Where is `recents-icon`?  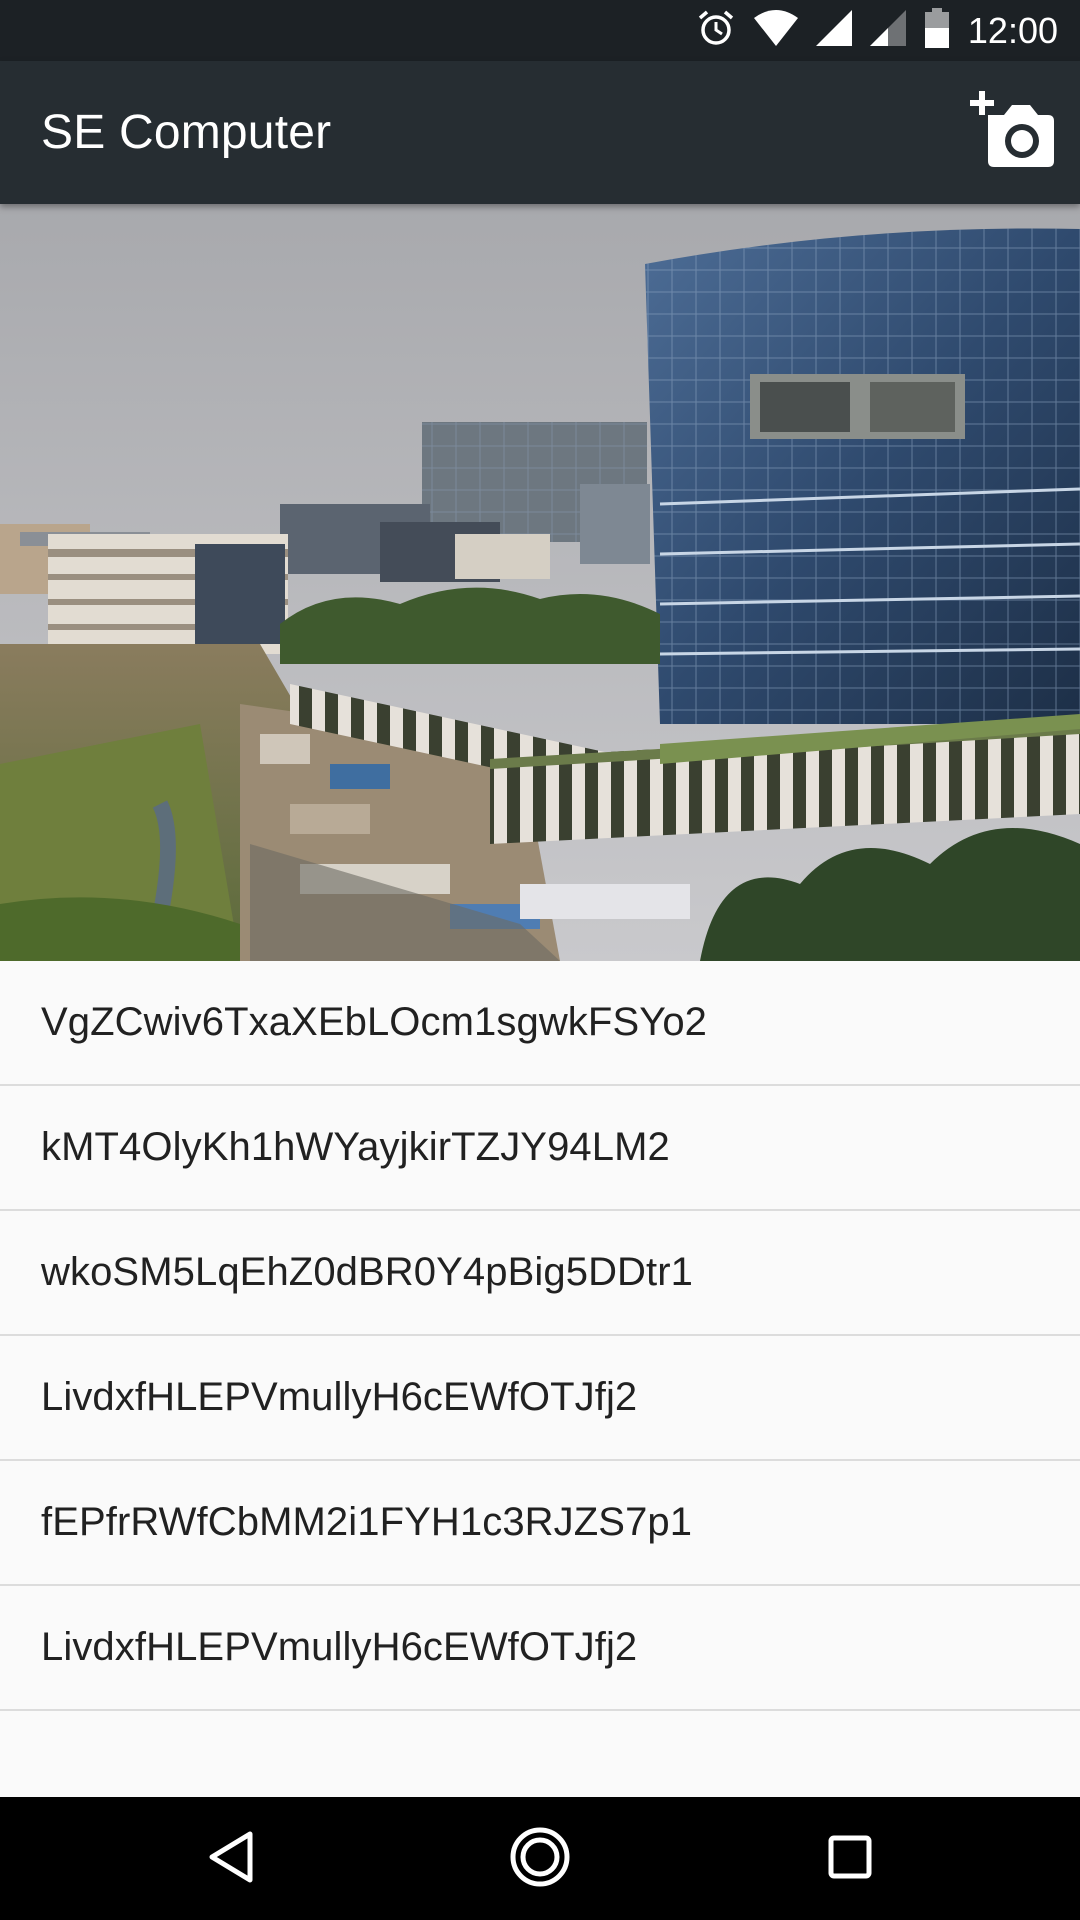 recents-icon is located at coordinates (850, 1859).